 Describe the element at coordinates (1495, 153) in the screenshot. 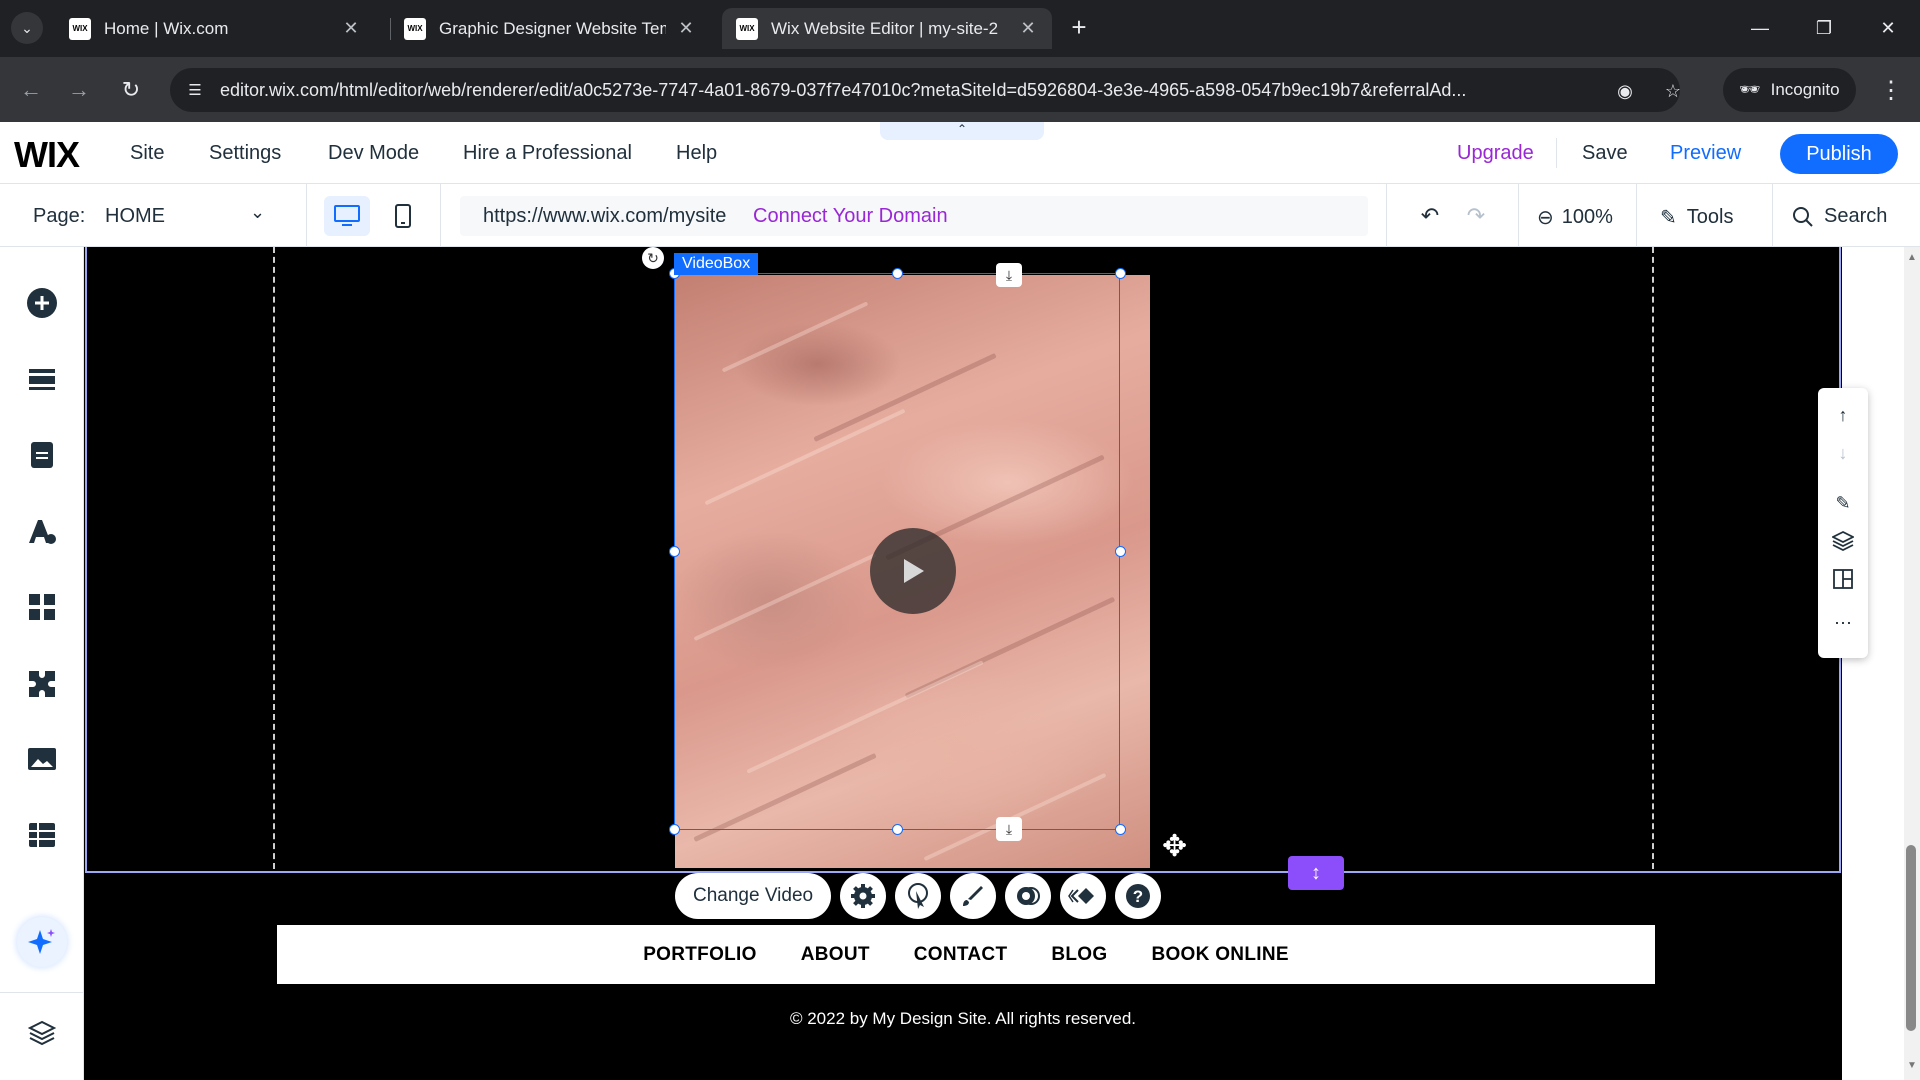

I see `upgrade-link: Upgrade` at that location.